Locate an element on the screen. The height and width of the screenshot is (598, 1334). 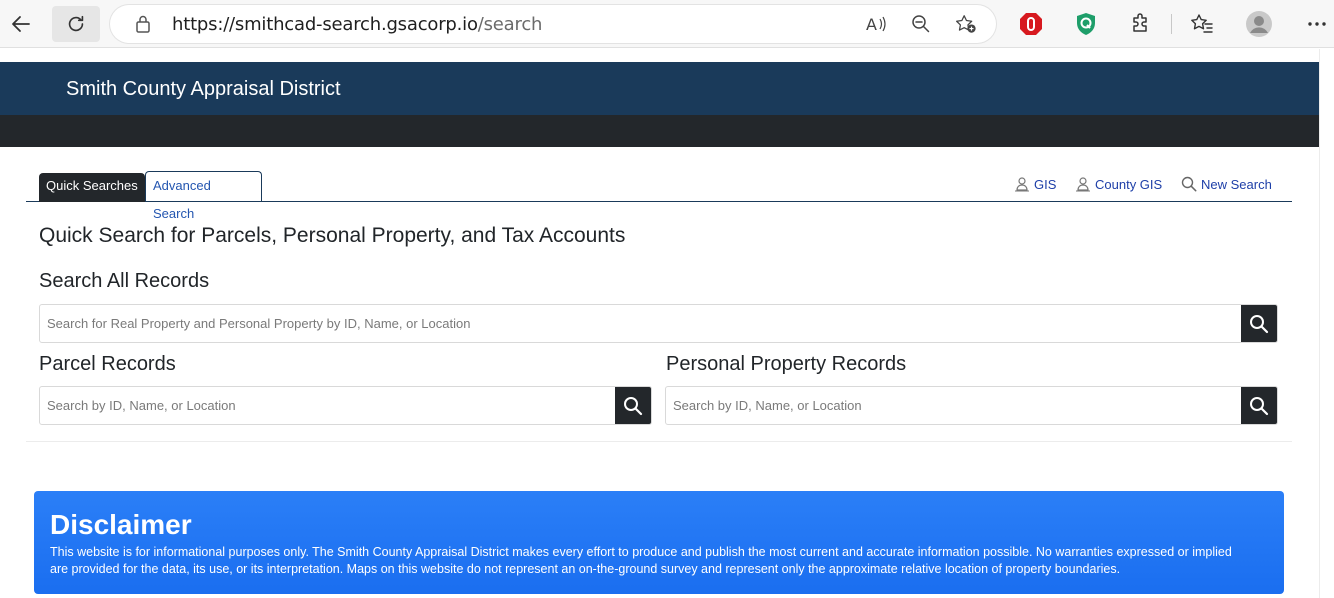
gis-link-label: GIS is located at coordinates (1045, 184).